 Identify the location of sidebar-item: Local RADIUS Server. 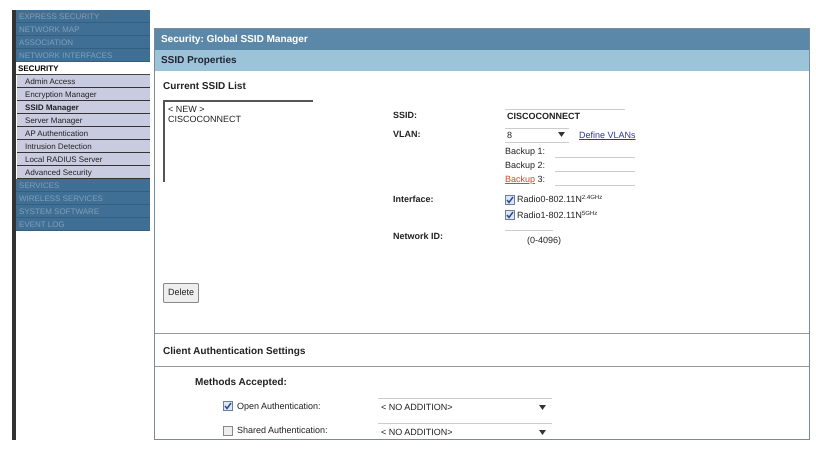
(83, 159).